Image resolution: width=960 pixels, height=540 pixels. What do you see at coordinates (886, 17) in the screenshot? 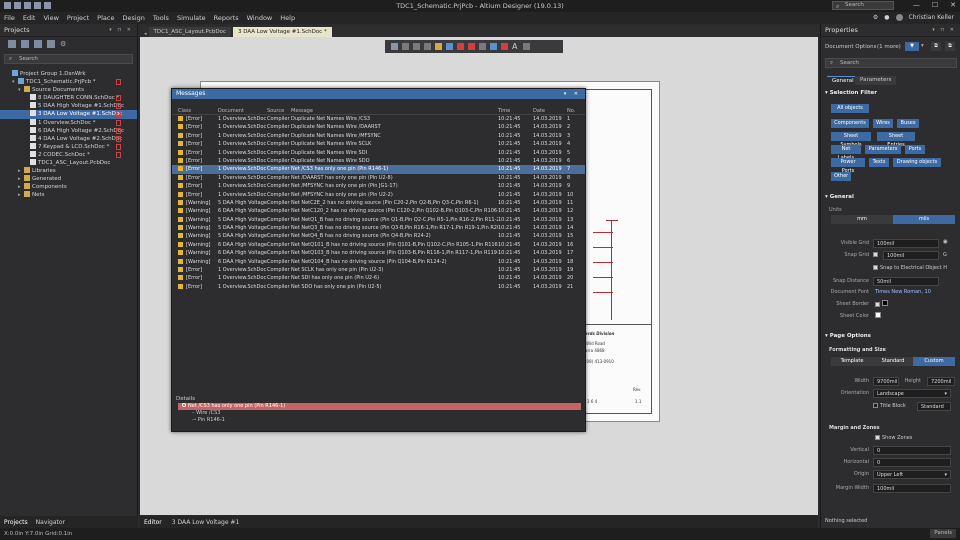
I see `notifications-icon: ●` at bounding box center [886, 17].